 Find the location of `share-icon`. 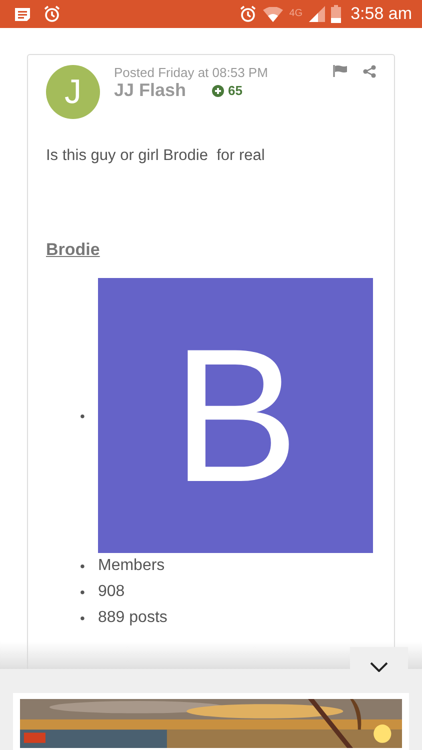

share-icon is located at coordinates (369, 71).